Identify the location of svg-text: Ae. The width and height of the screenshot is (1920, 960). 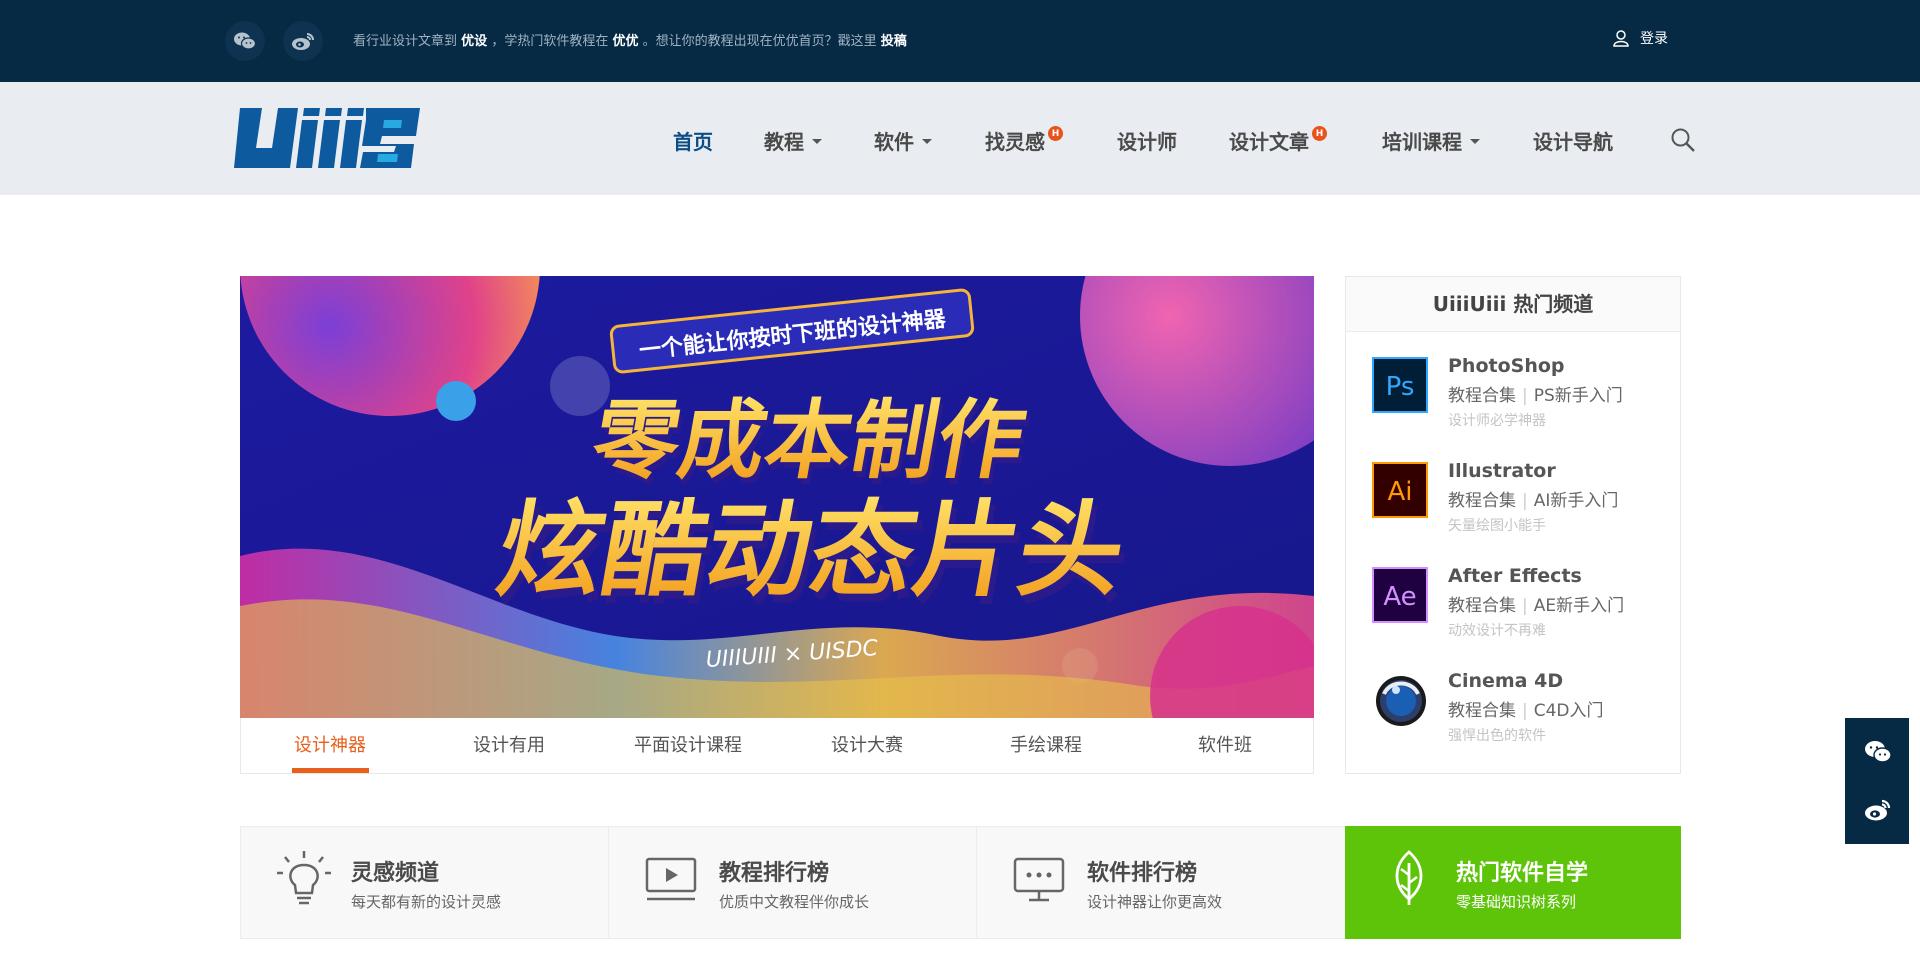
(1399, 597).